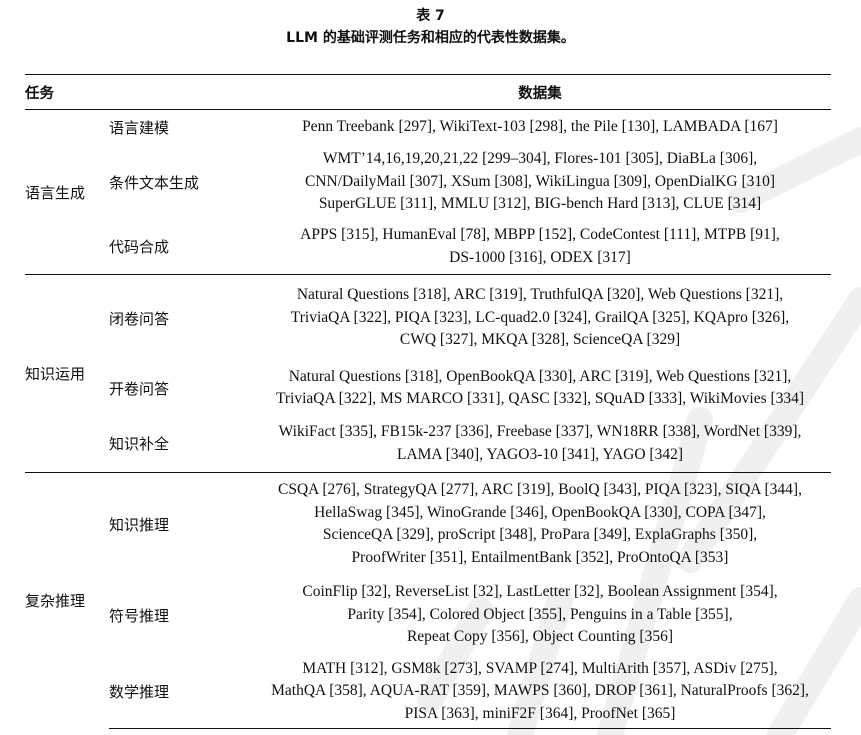 The image size is (861, 735). I want to click on group-language-generation: 语言生成, so click(55, 192).